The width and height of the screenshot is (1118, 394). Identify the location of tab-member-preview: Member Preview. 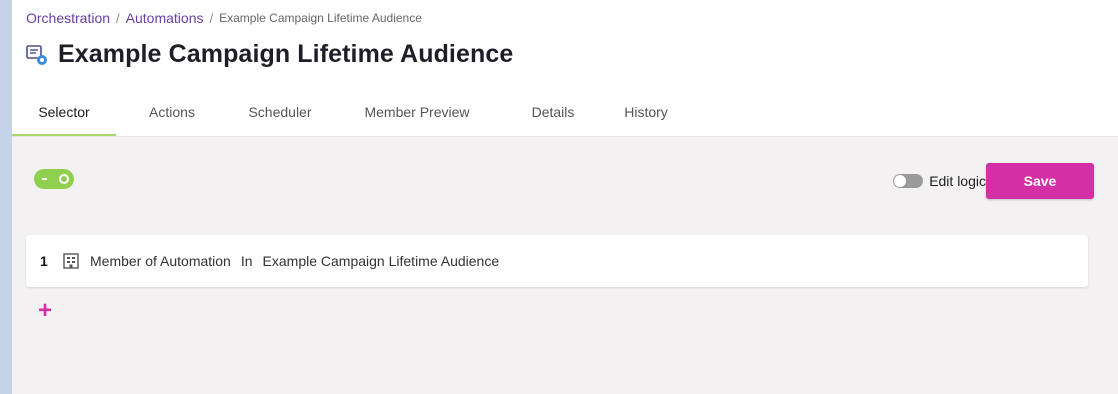
(417, 112).